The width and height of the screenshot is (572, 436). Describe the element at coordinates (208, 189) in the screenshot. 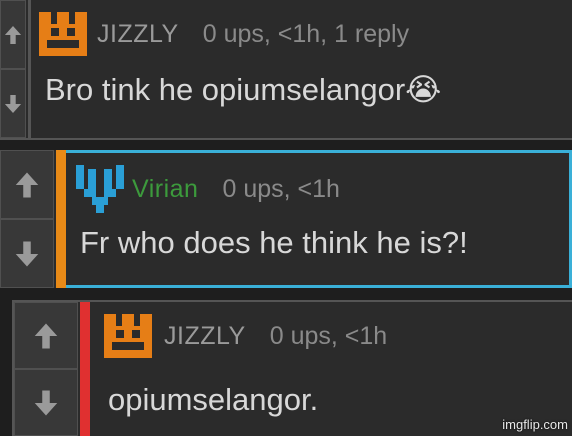

I see `comment-header: Virian 0 ups, <1h` at that location.